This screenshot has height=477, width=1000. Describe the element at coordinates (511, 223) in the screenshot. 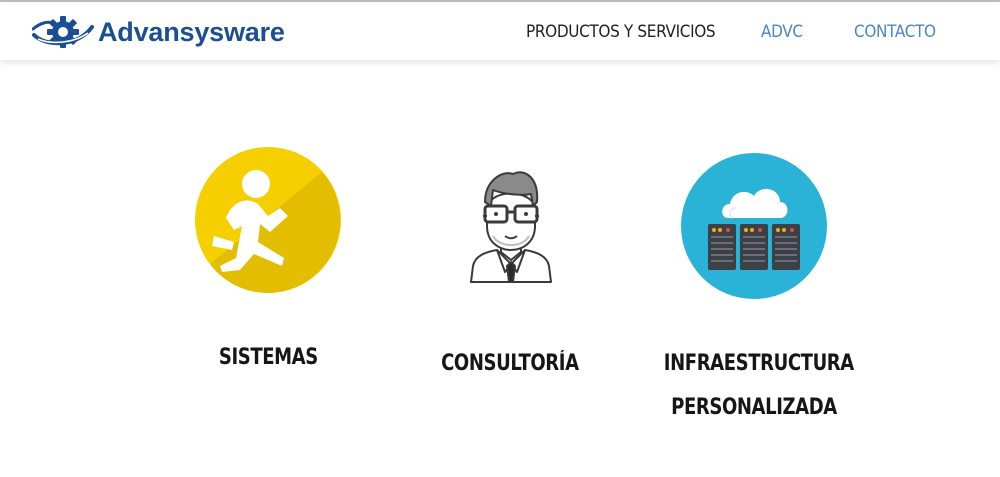

I see `consultant-person-icon` at that location.